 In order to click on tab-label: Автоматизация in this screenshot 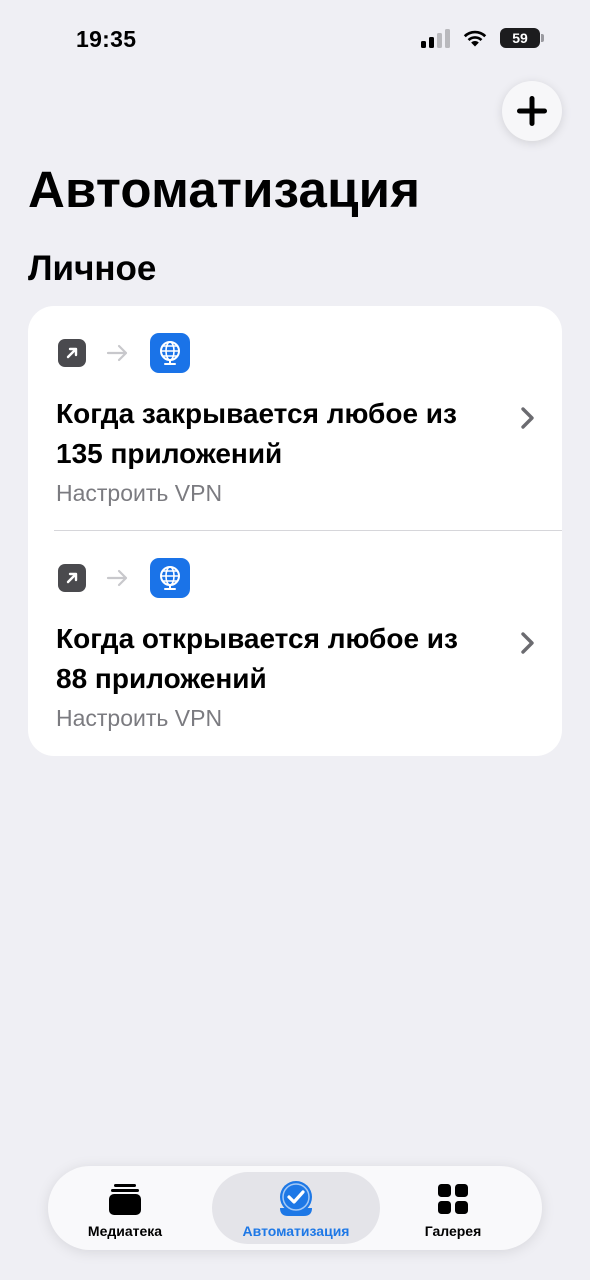, I will do `click(296, 1231)`.